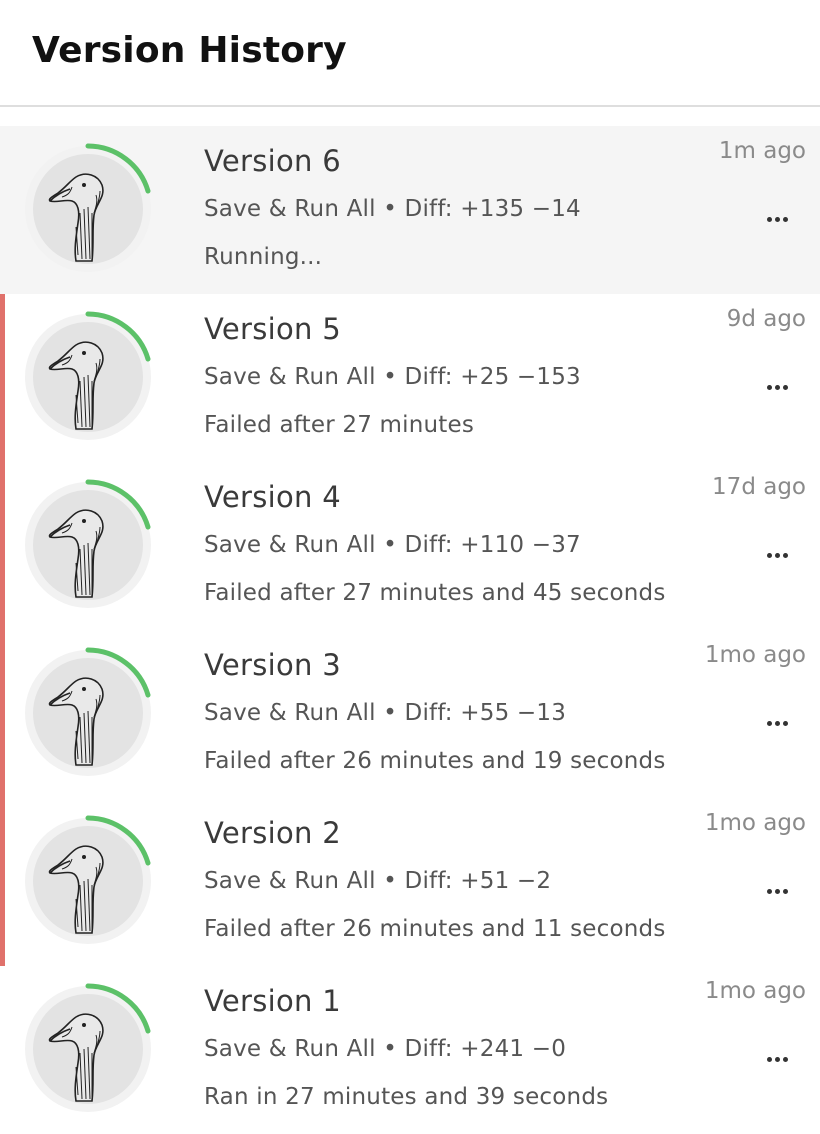 Image resolution: width=820 pixels, height=1134 pixels. What do you see at coordinates (385, 1049) in the screenshot?
I see `version-meta: Save & Run All • Diff: +241 −0` at bounding box center [385, 1049].